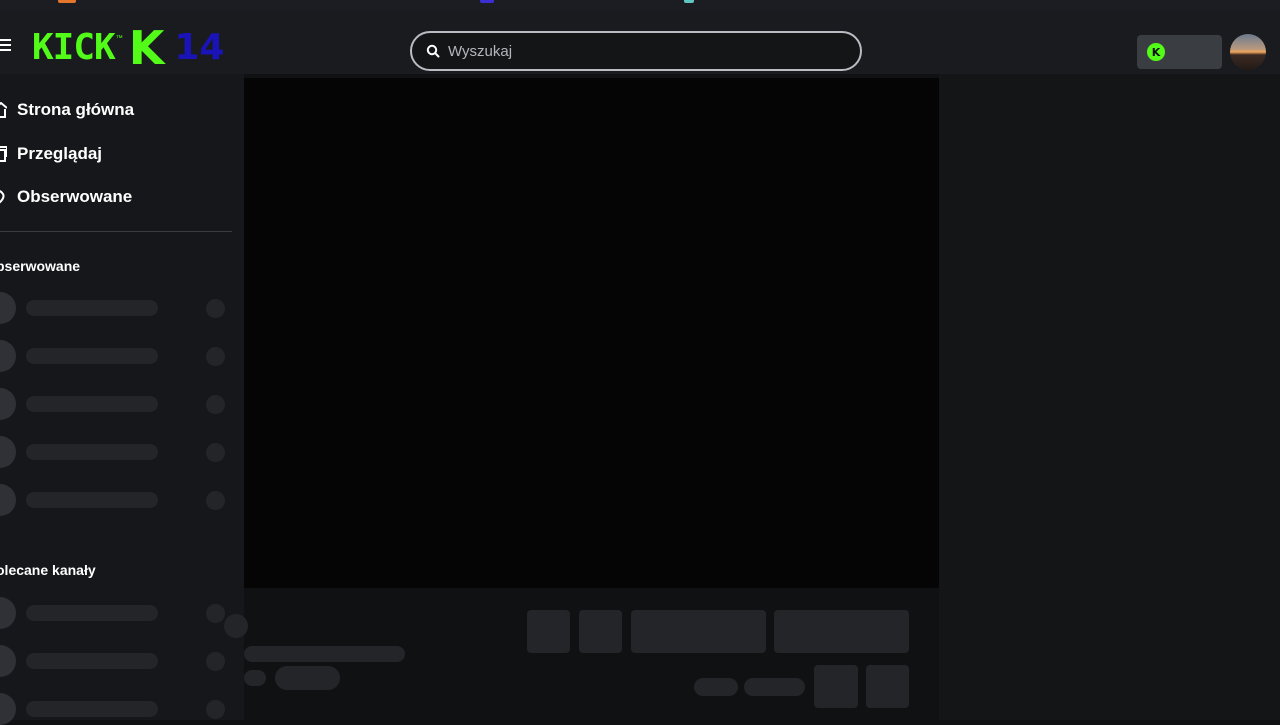 The image size is (1280, 725). Describe the element at coordinates (40, 266) in the screenshot. I see `section-title-following: bserwowane` at that location.